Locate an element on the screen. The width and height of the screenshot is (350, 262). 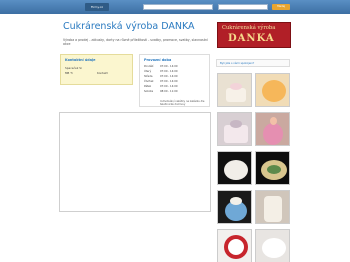
hours-time: 08:00 - 11:00 is located at coordinates (169, 91).